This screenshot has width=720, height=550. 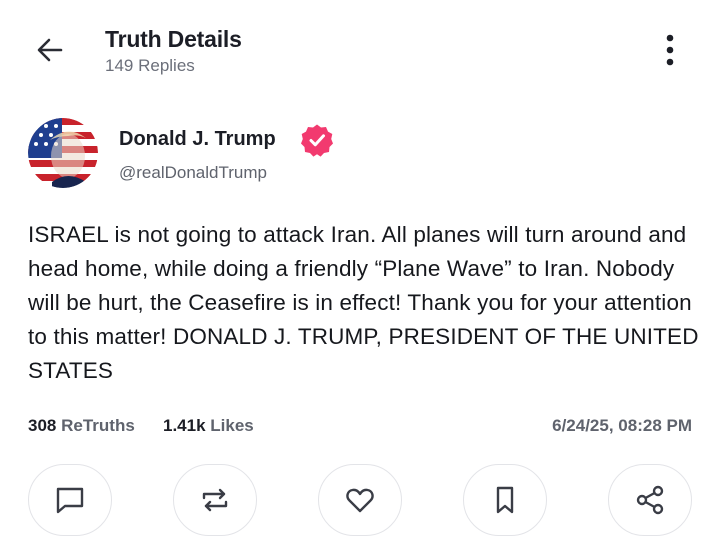 I want to click on comment-icon, so click(x=70, y=500).